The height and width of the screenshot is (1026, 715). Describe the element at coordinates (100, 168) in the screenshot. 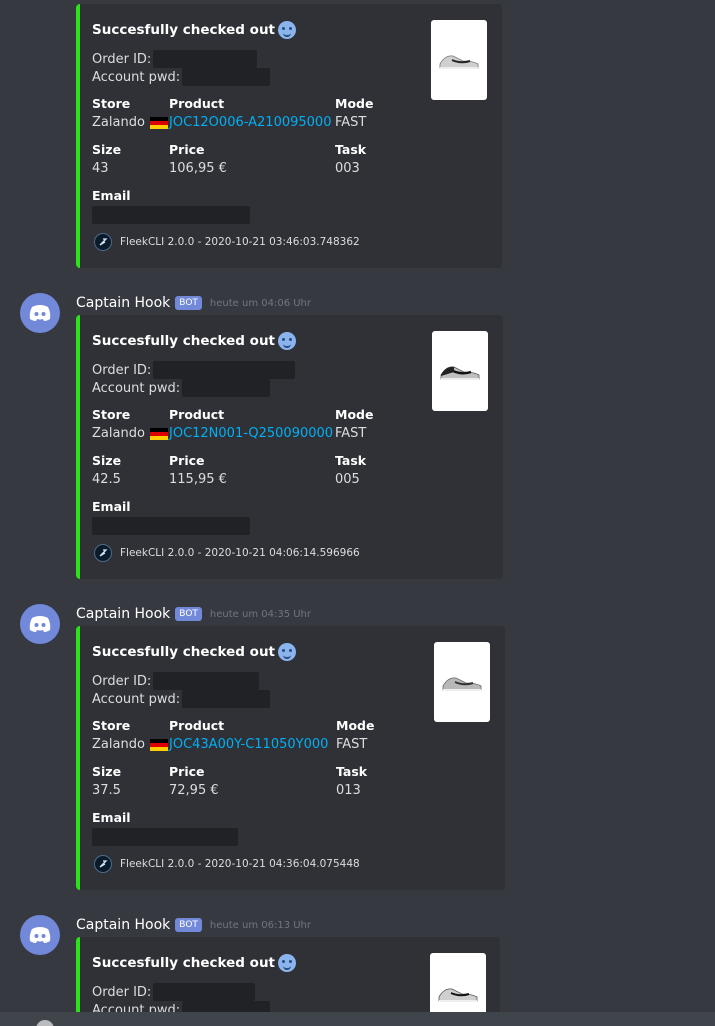

I see `size-value: 43` at that location.